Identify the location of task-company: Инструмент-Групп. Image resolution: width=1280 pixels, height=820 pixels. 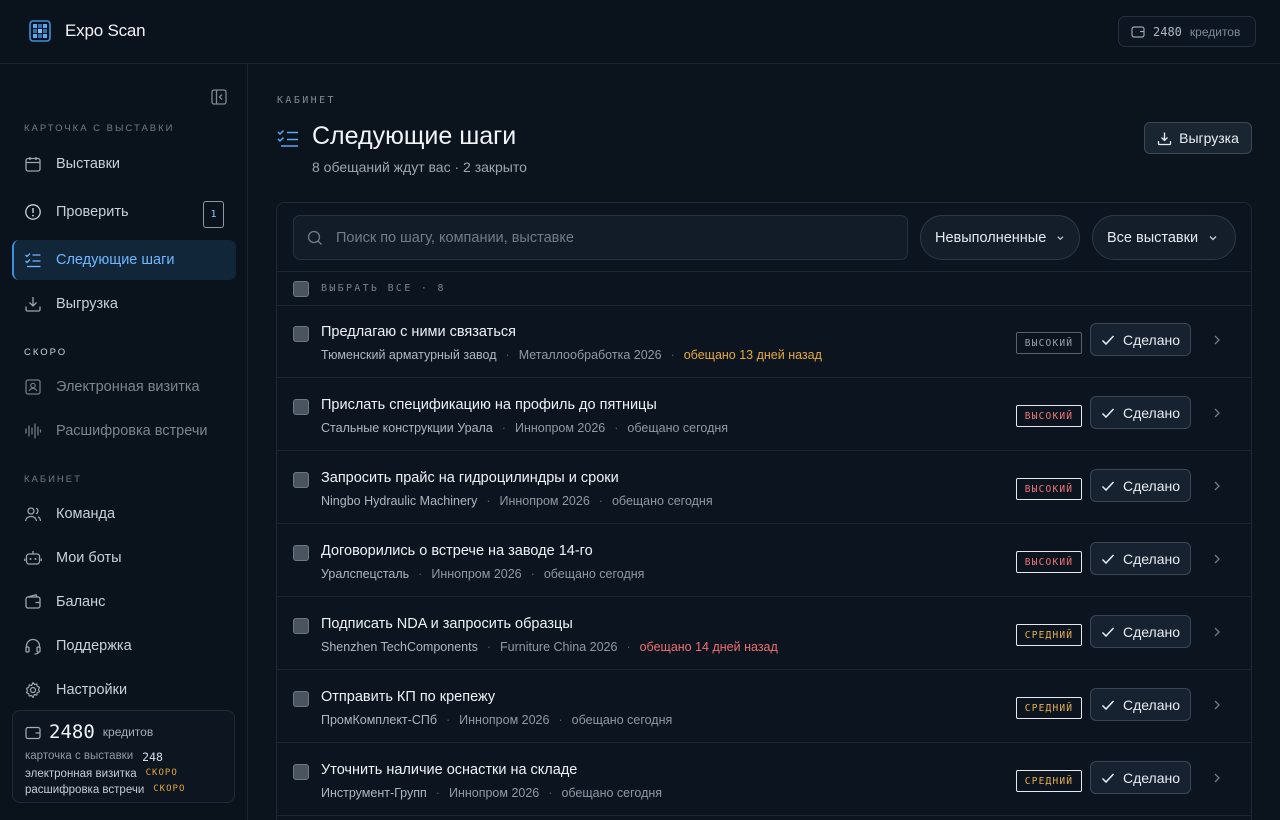
(374, 793).